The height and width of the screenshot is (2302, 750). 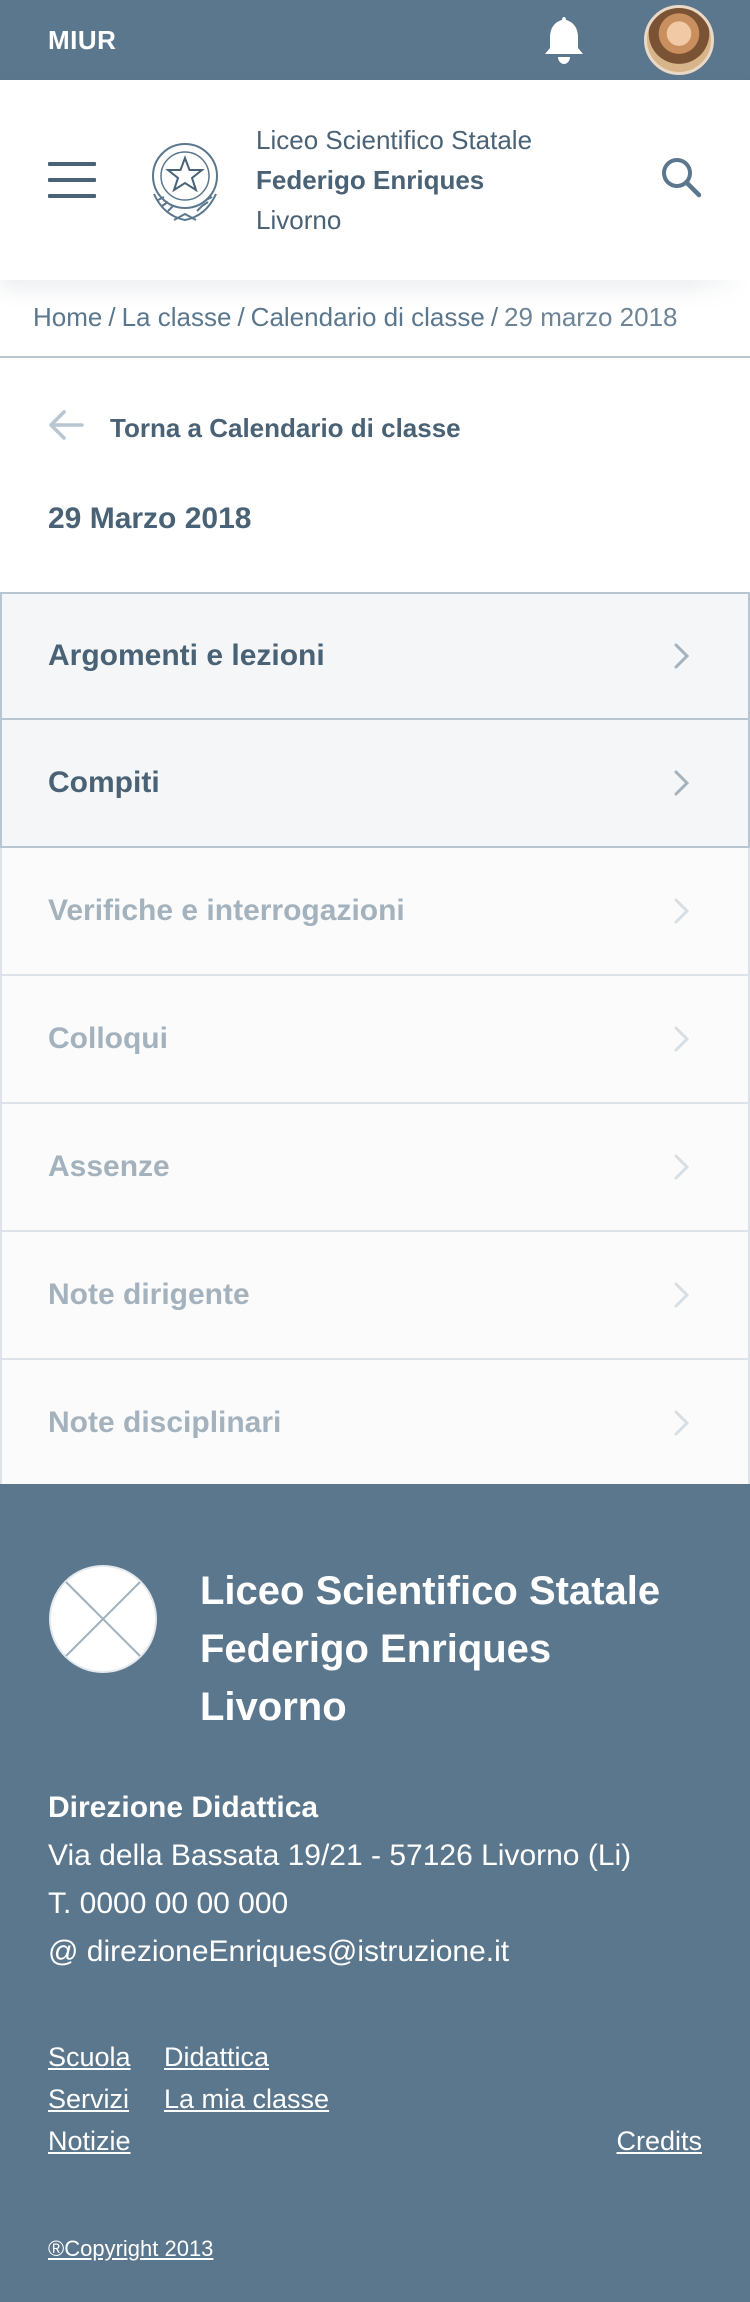 What do you see at coordinates (104, 782) in the screenshot?
I see `menu-item-label: Compiti` at bounding box center [104, 782].